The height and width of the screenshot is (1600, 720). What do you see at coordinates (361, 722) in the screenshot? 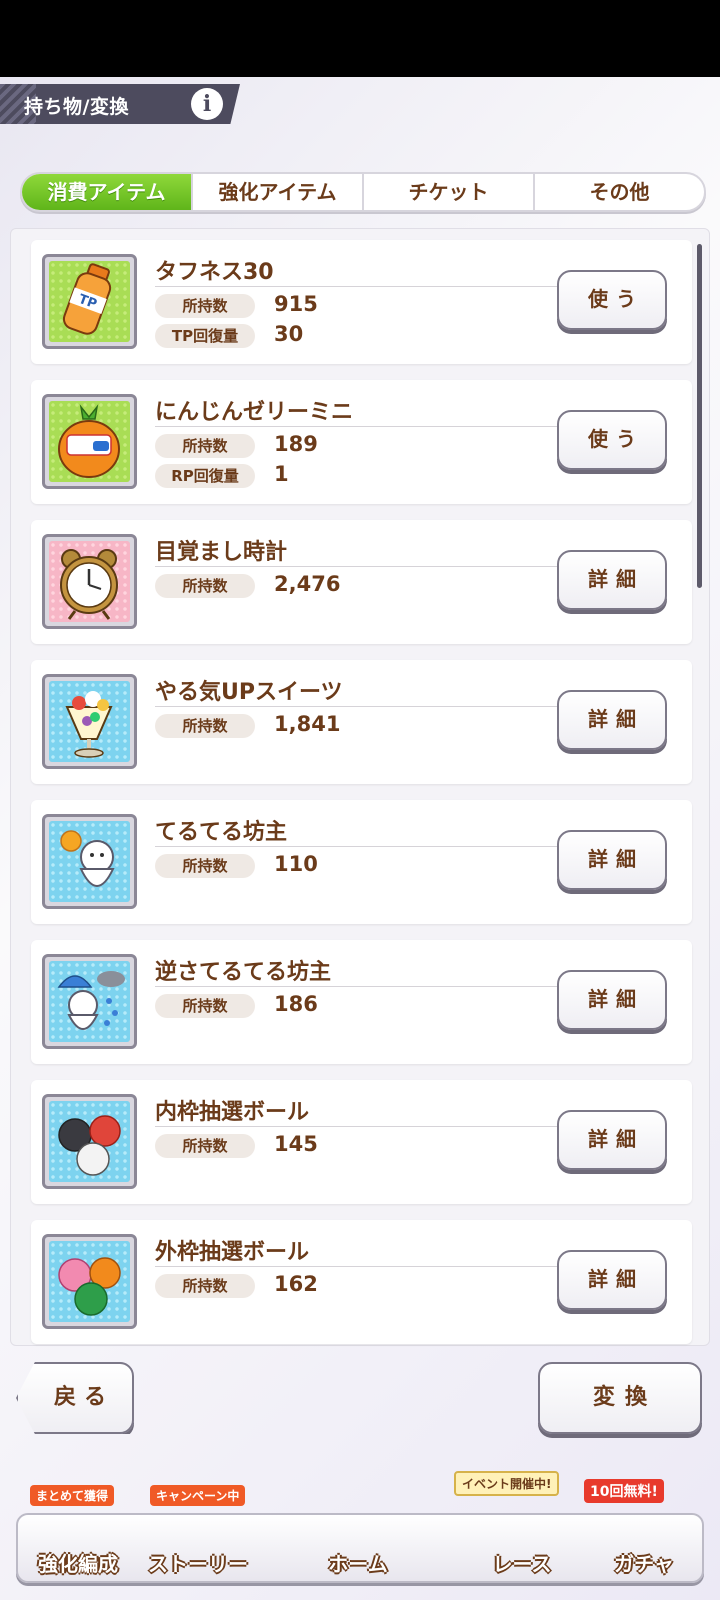
I see `list-item: やる気UPスイーツ 所持数 1,841 詳細` at bounding box center [361, 722].